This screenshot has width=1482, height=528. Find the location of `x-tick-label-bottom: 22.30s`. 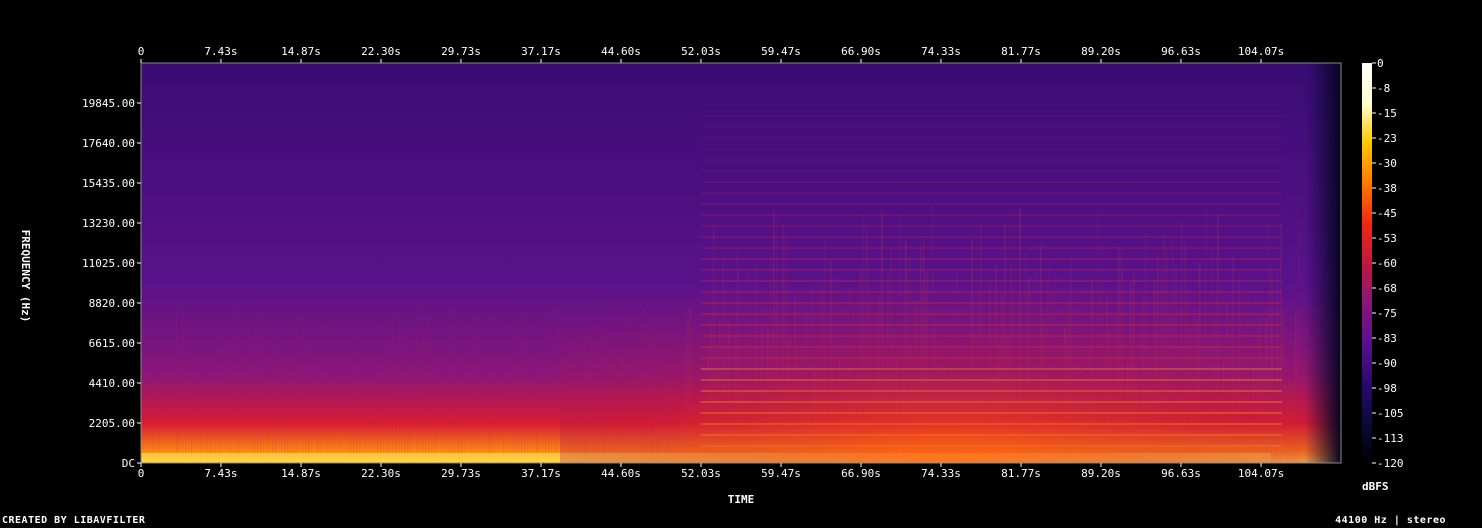

x-tick-label-bottom: 22.30s is located at coordinates (381, 473).